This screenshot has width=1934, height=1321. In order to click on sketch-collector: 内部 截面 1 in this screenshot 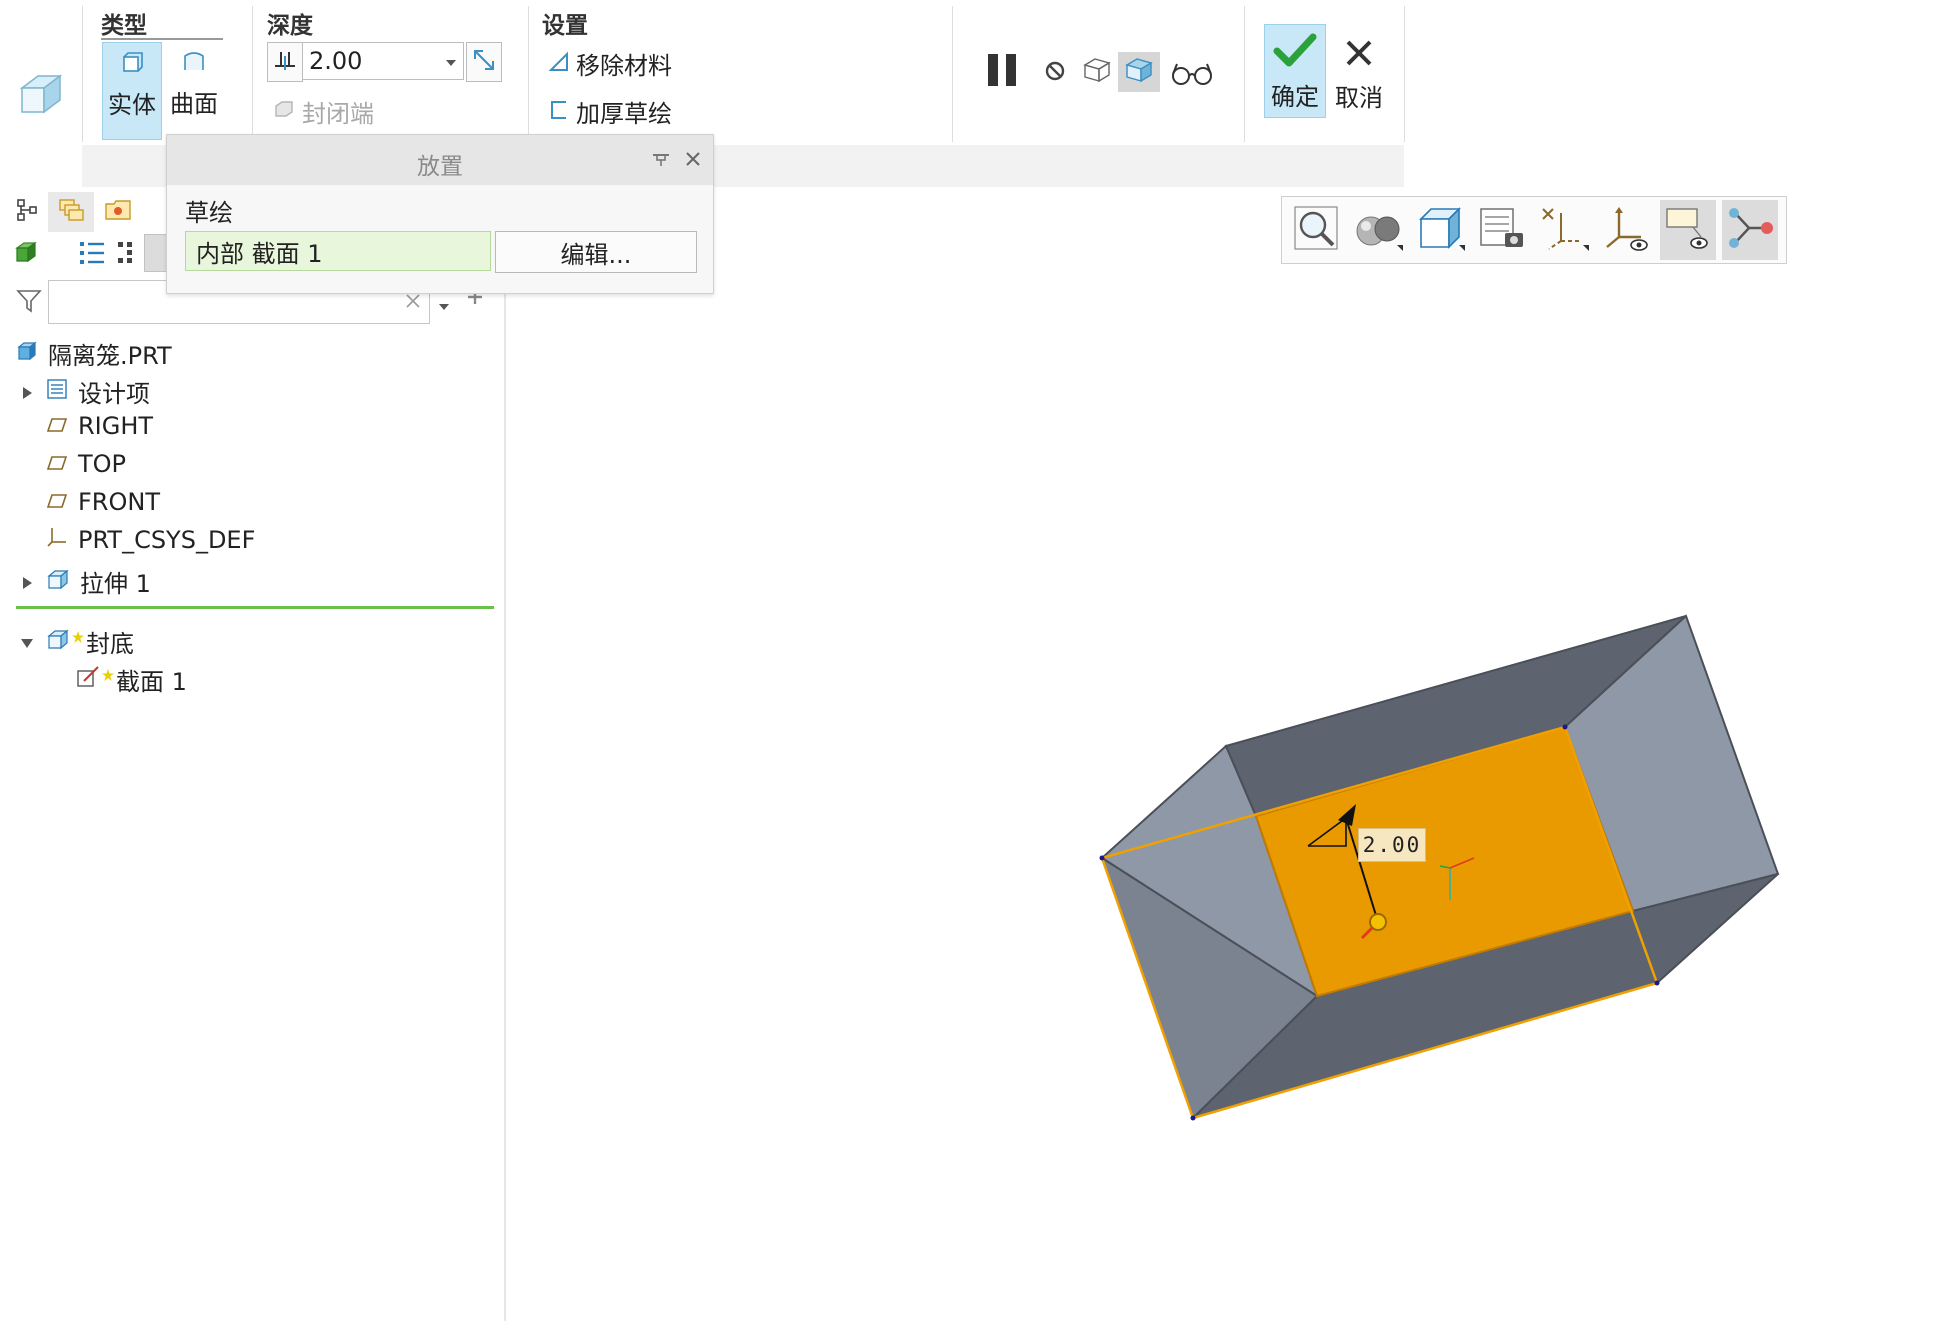, I will do `click(338, 251)`.